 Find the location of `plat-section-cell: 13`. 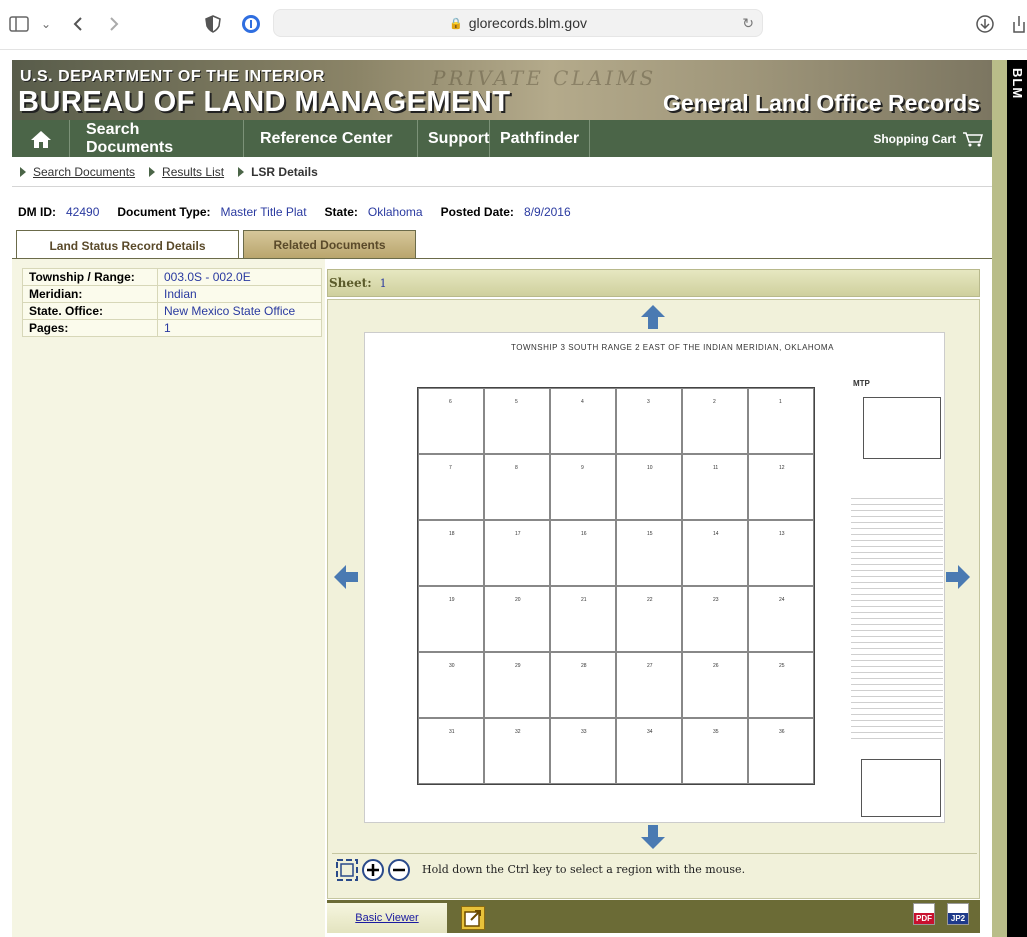

plat-section-cell: 13 is located at coordinates (781, 553).